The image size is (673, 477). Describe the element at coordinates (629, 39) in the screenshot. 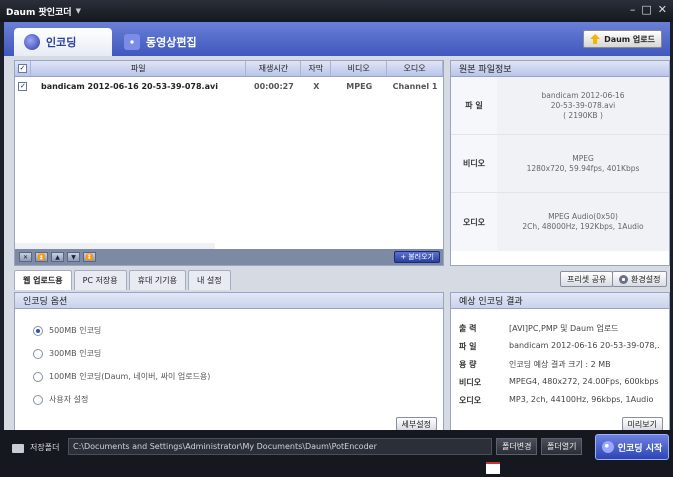

I see `daum-upload-label: Daum 업로드` at that location.